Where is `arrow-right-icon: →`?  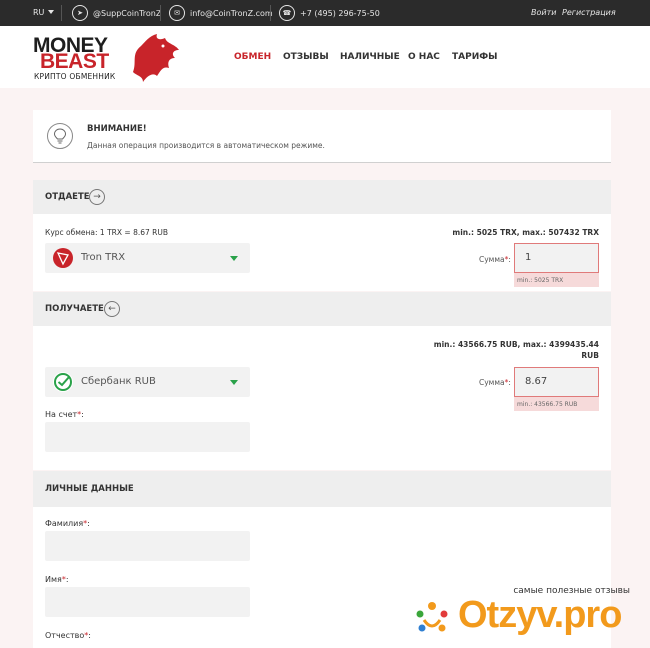
arrow-right-icon: → is located at coordinates (97, 197).